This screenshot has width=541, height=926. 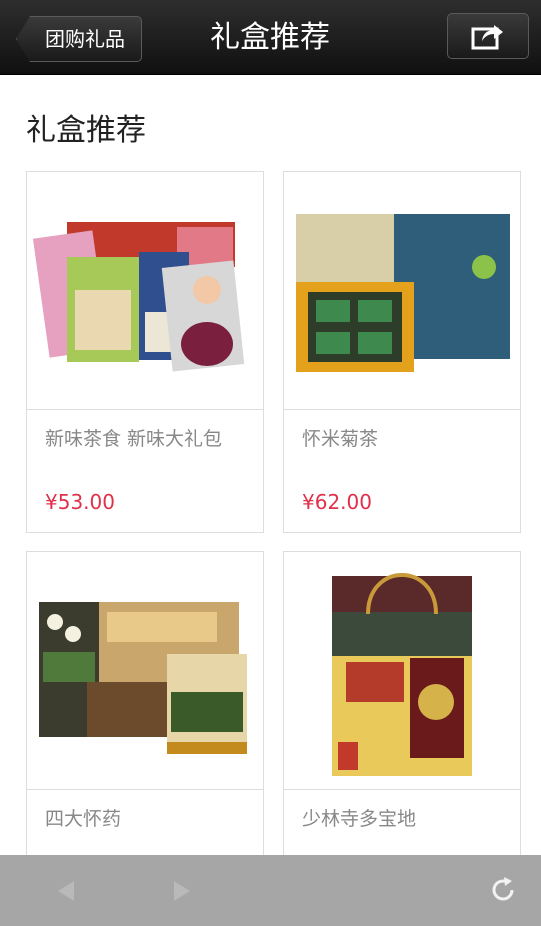 What do you see at coordinates (270, 890) in the screenshot?
I see `bottom-toolbar` at bounding box center [270, 890].